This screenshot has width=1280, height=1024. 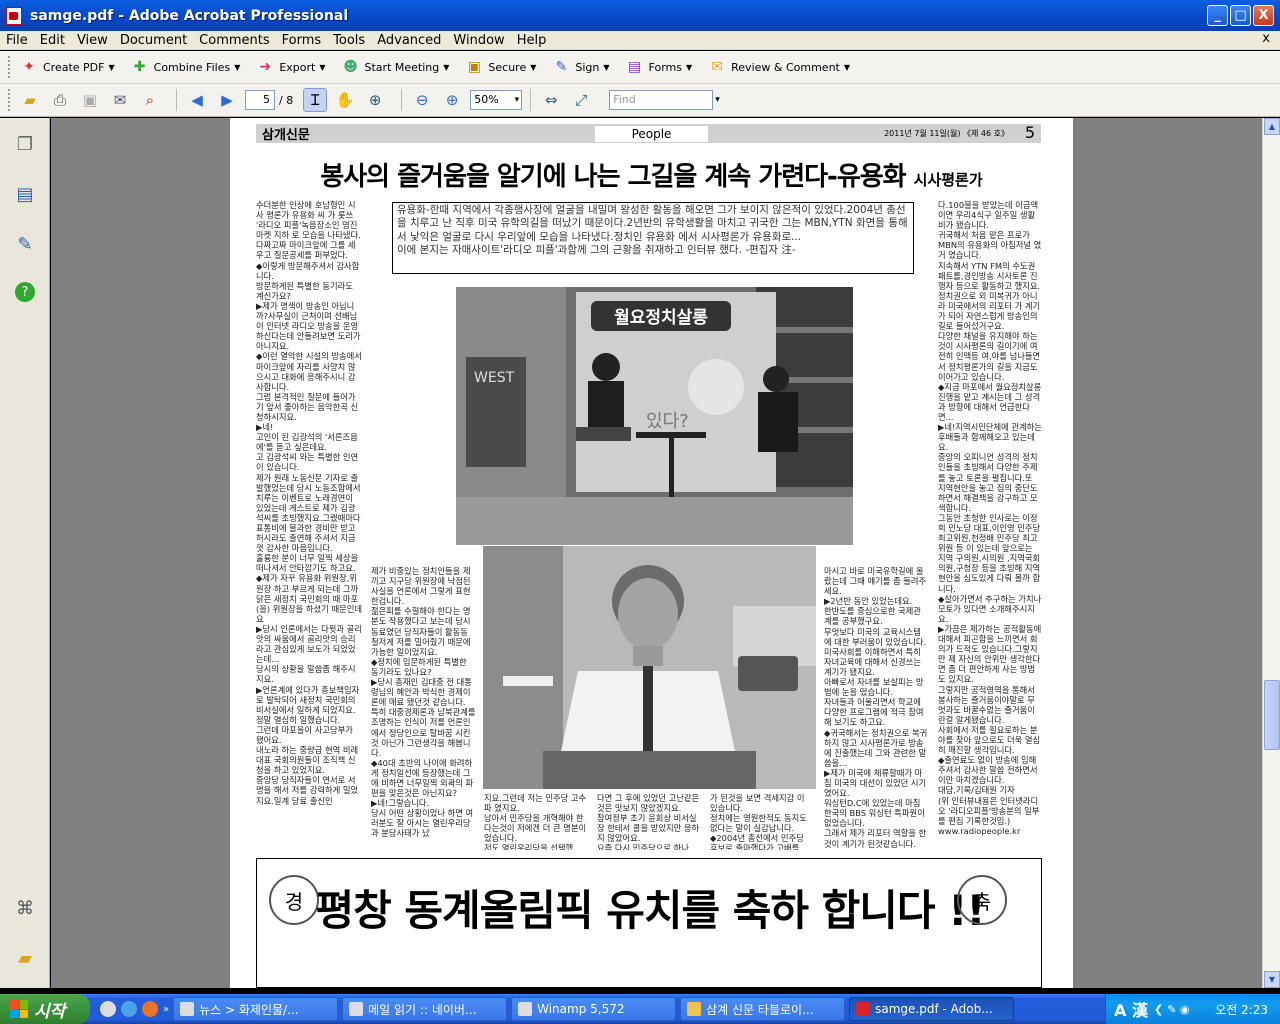 What do you see at coordinates (25, 958) in the screenshot?
I see `comments-icon: ▰` at bounding box center [25, 958].